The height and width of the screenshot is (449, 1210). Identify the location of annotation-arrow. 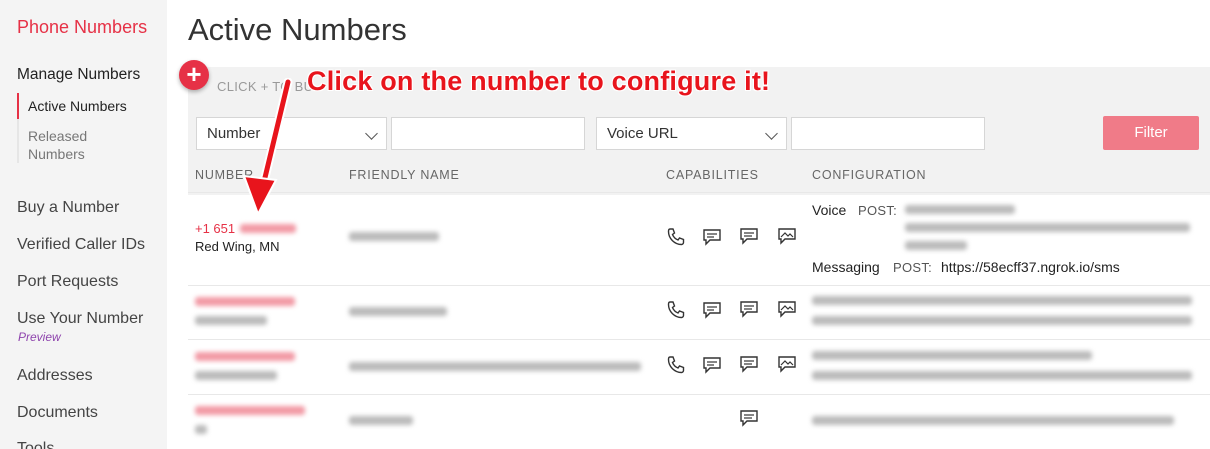
(267, 147).